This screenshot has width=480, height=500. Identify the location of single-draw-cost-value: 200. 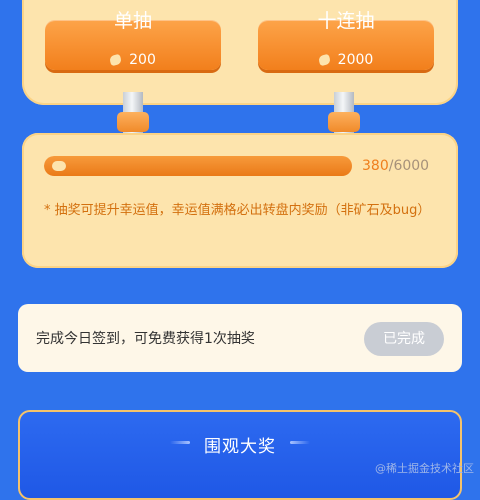
(142, 60).